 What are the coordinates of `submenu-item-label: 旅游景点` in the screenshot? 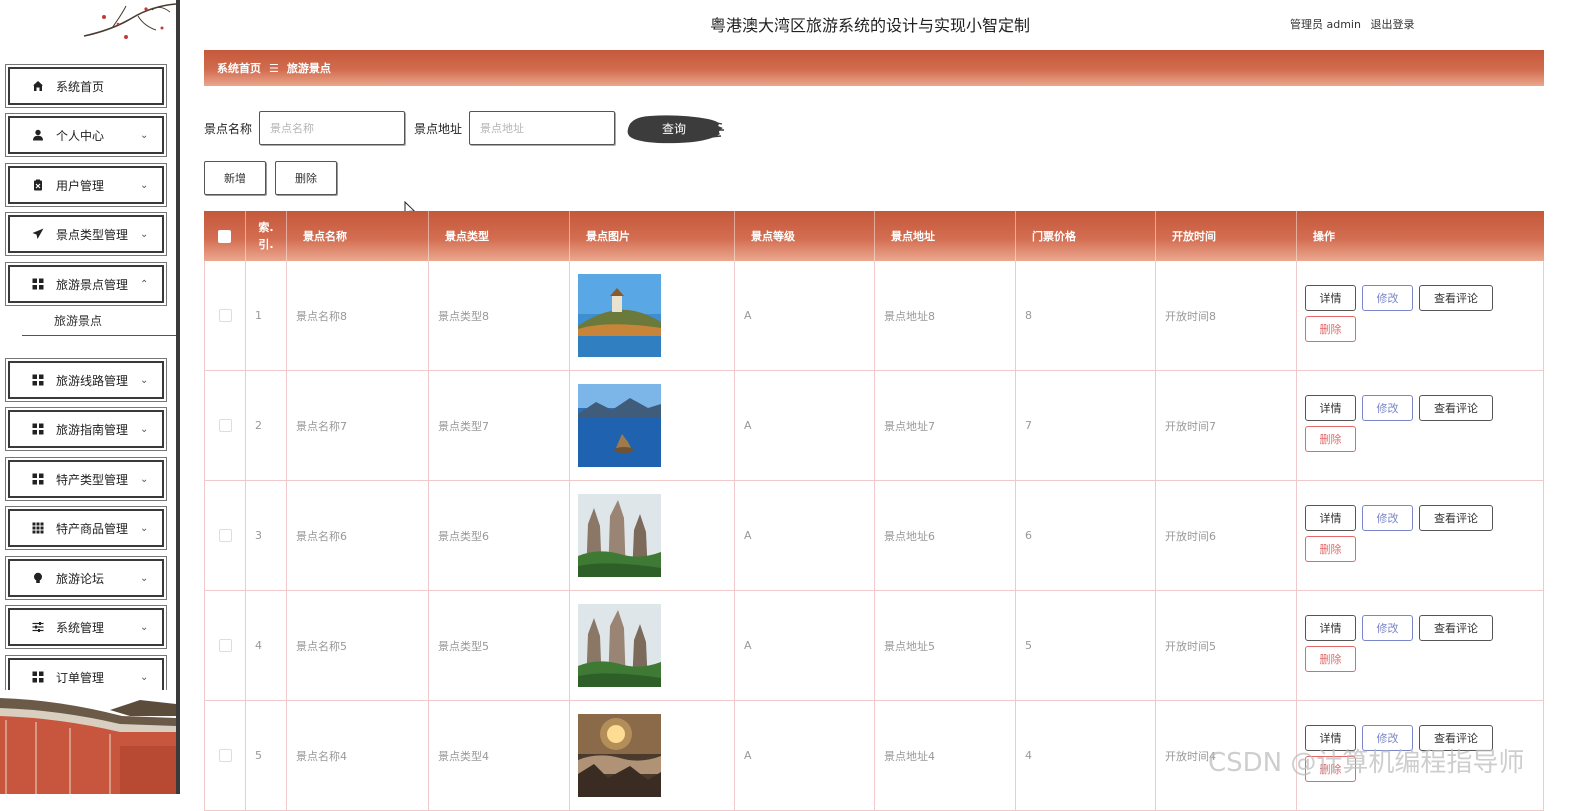 It's located at (78, 321).